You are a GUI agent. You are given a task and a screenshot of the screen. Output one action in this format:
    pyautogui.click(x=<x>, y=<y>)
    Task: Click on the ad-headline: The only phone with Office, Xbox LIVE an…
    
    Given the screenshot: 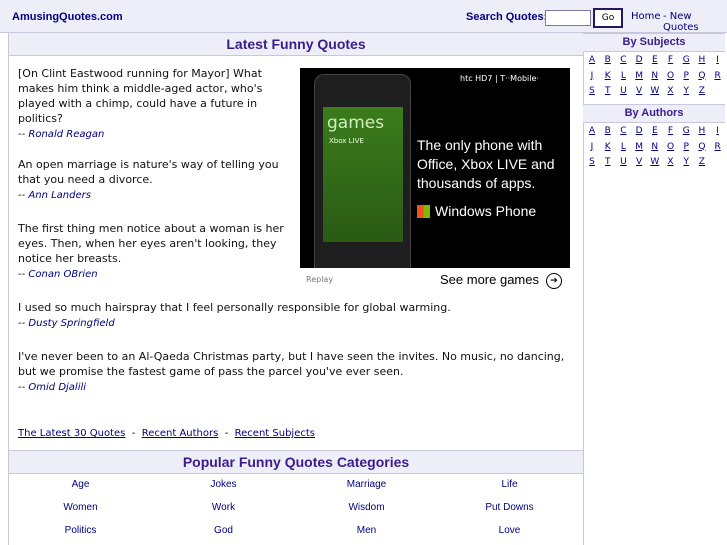 What is the action you would take?
    pyautogui.click(x=486, y=164)
    